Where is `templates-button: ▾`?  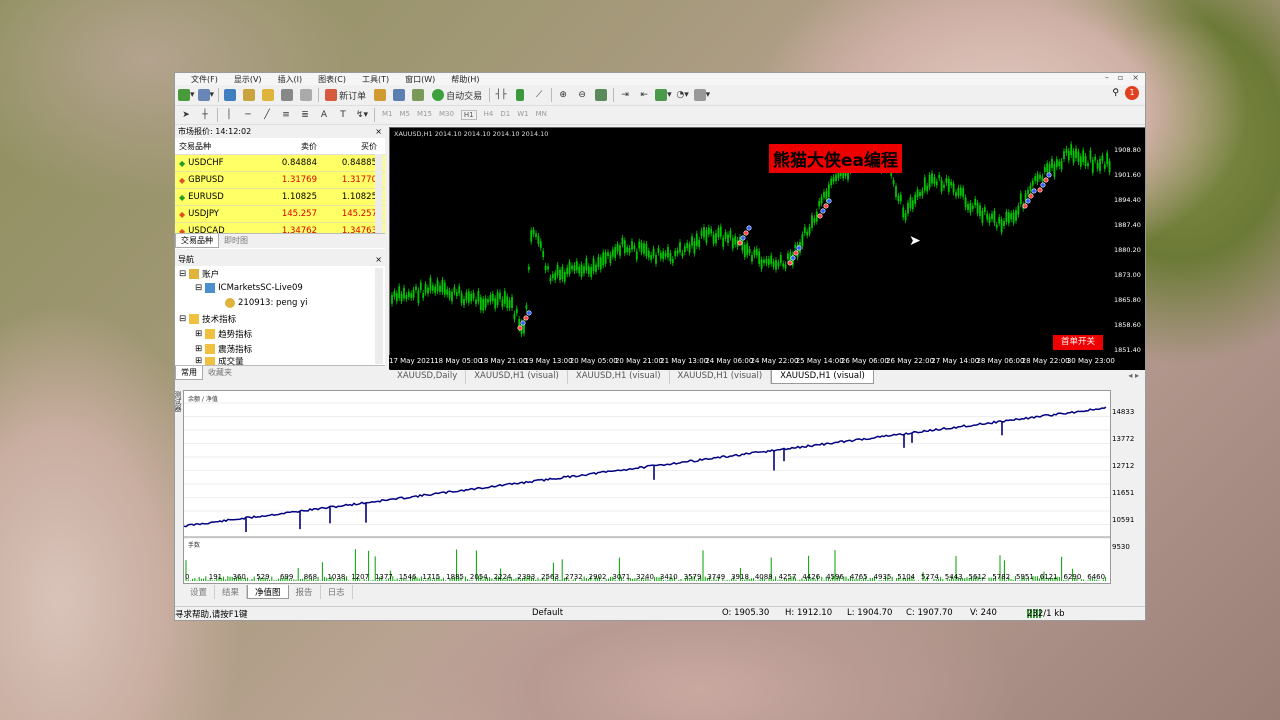 templates-button: ▾ is located at coordinates (701, 95).